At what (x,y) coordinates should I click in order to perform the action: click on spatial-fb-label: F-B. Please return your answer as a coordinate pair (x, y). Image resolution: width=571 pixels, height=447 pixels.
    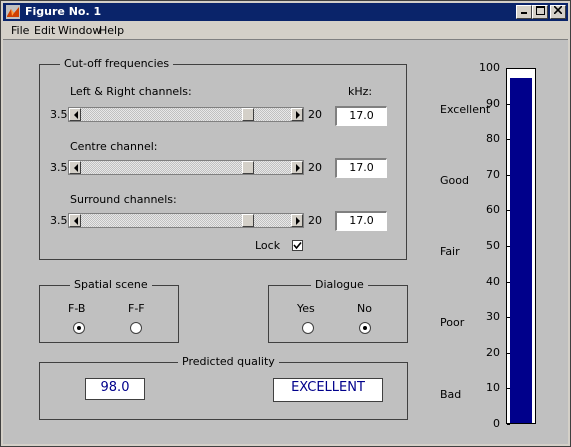
    Looking at the image, I should click on (77, 308).